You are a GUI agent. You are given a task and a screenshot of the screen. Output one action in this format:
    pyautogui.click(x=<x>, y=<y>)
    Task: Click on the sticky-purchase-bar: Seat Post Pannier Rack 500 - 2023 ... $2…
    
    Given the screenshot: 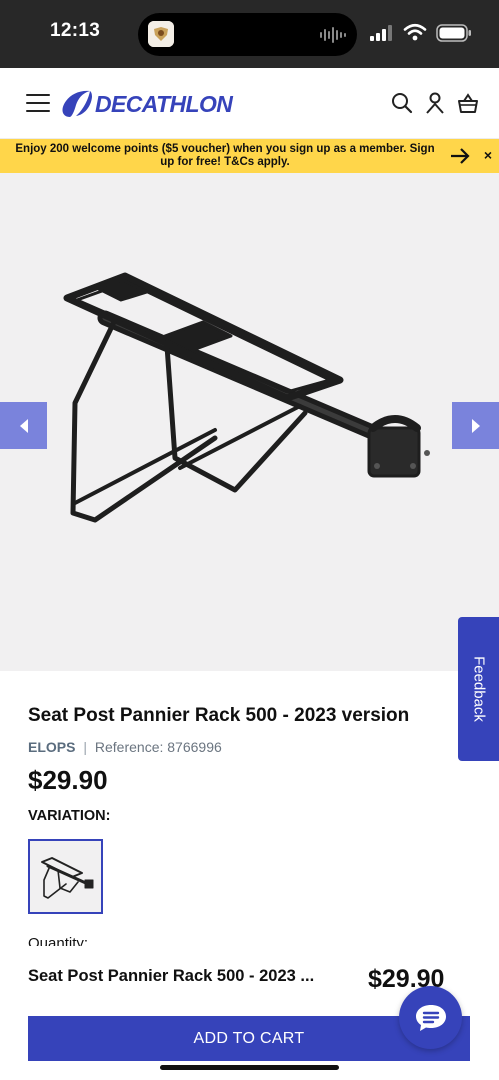 What is the action you would take?
    pyautogui.click(x=249, y=1013)
    